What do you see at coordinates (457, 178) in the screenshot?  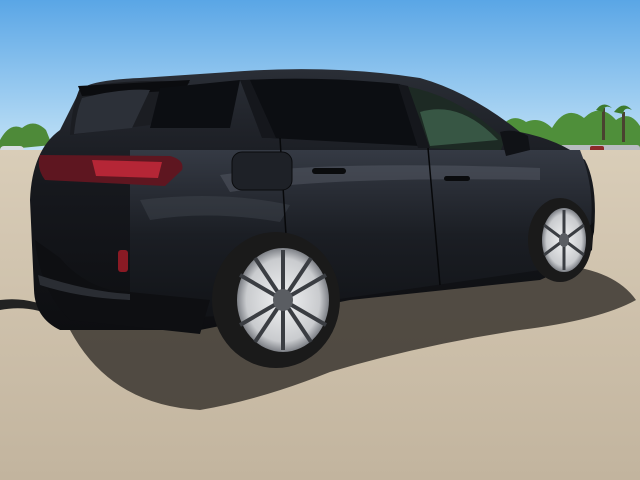 I see `front-door-handle` at bounding box center [457, 178].